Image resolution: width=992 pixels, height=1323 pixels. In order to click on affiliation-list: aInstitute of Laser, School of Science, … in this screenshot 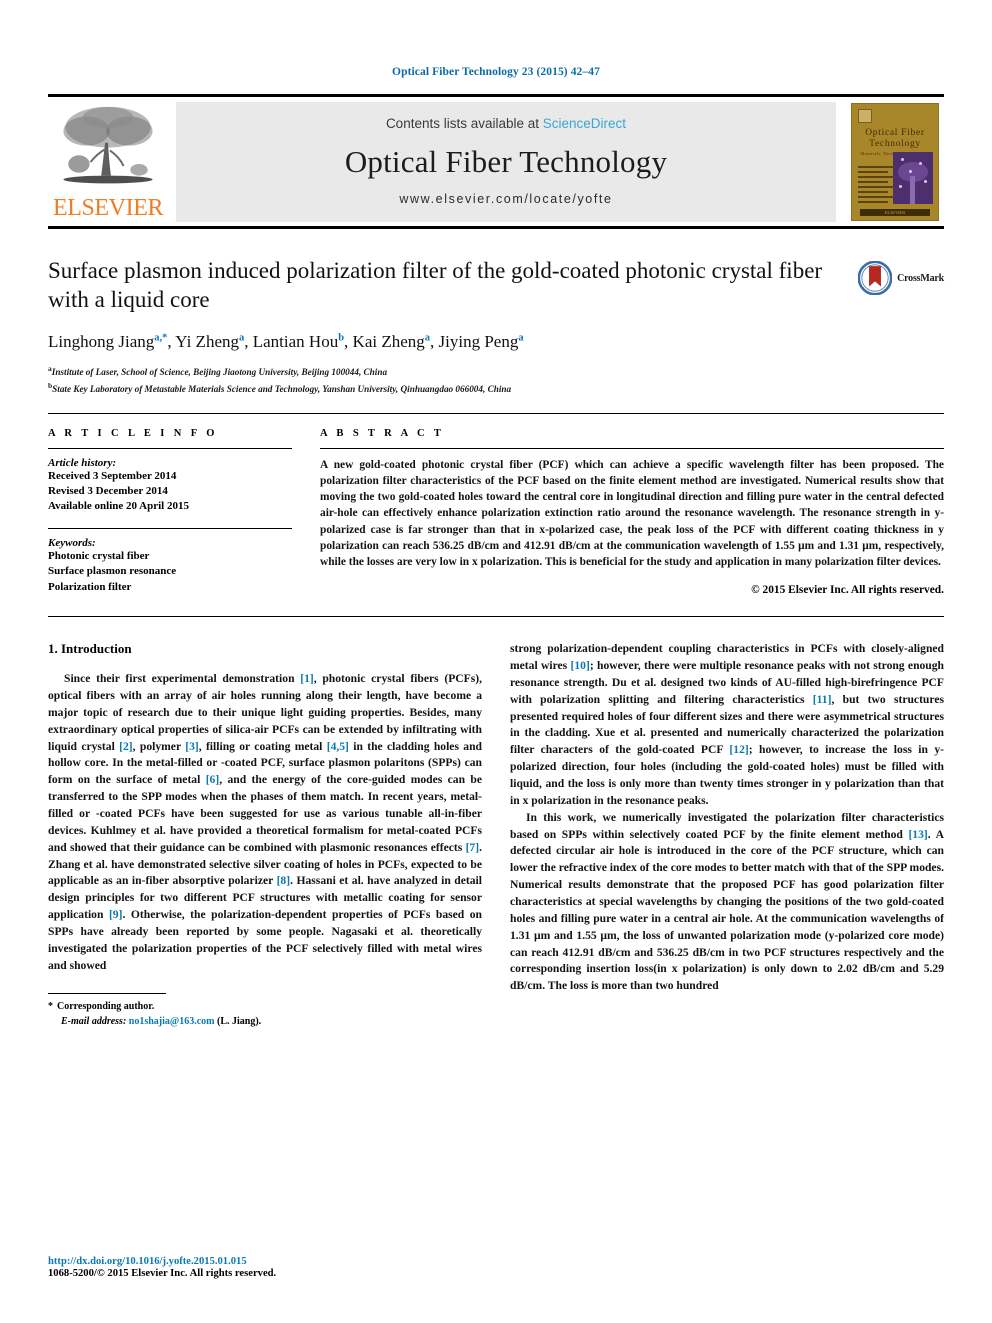, I will do `click(496, 380)`.